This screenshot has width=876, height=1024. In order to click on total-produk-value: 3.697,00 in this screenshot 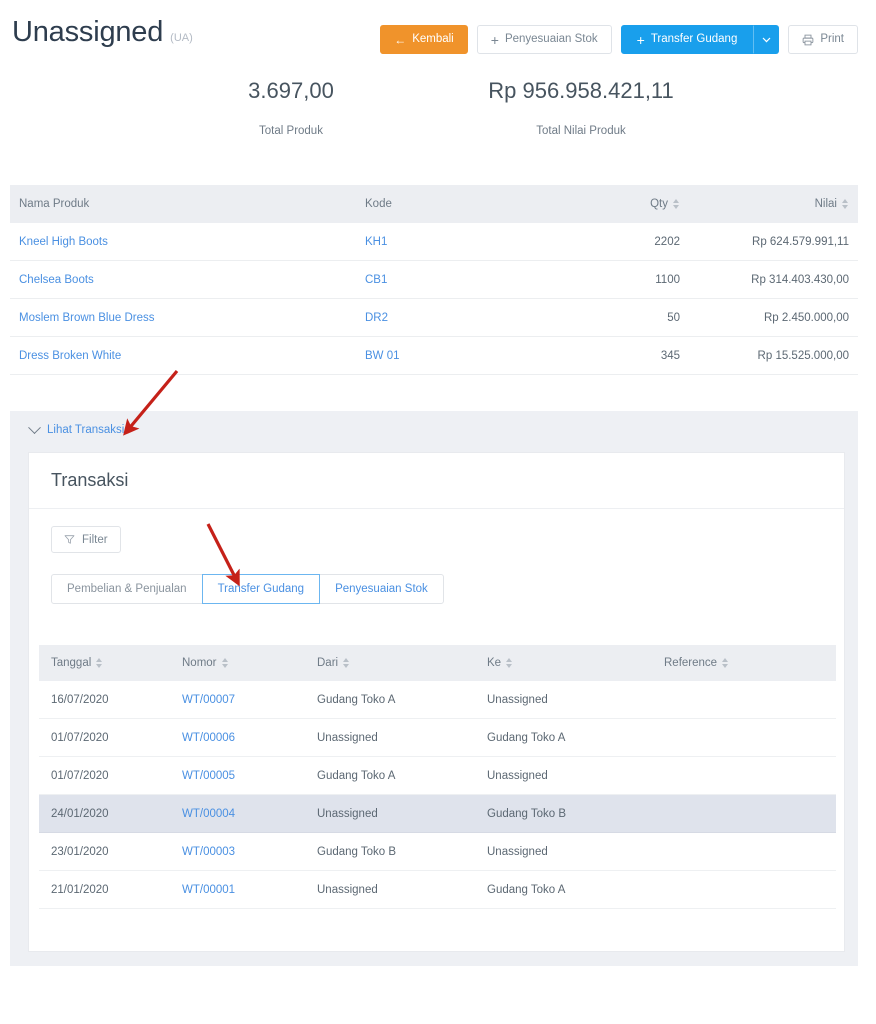, I will do `click(291, 90)`.